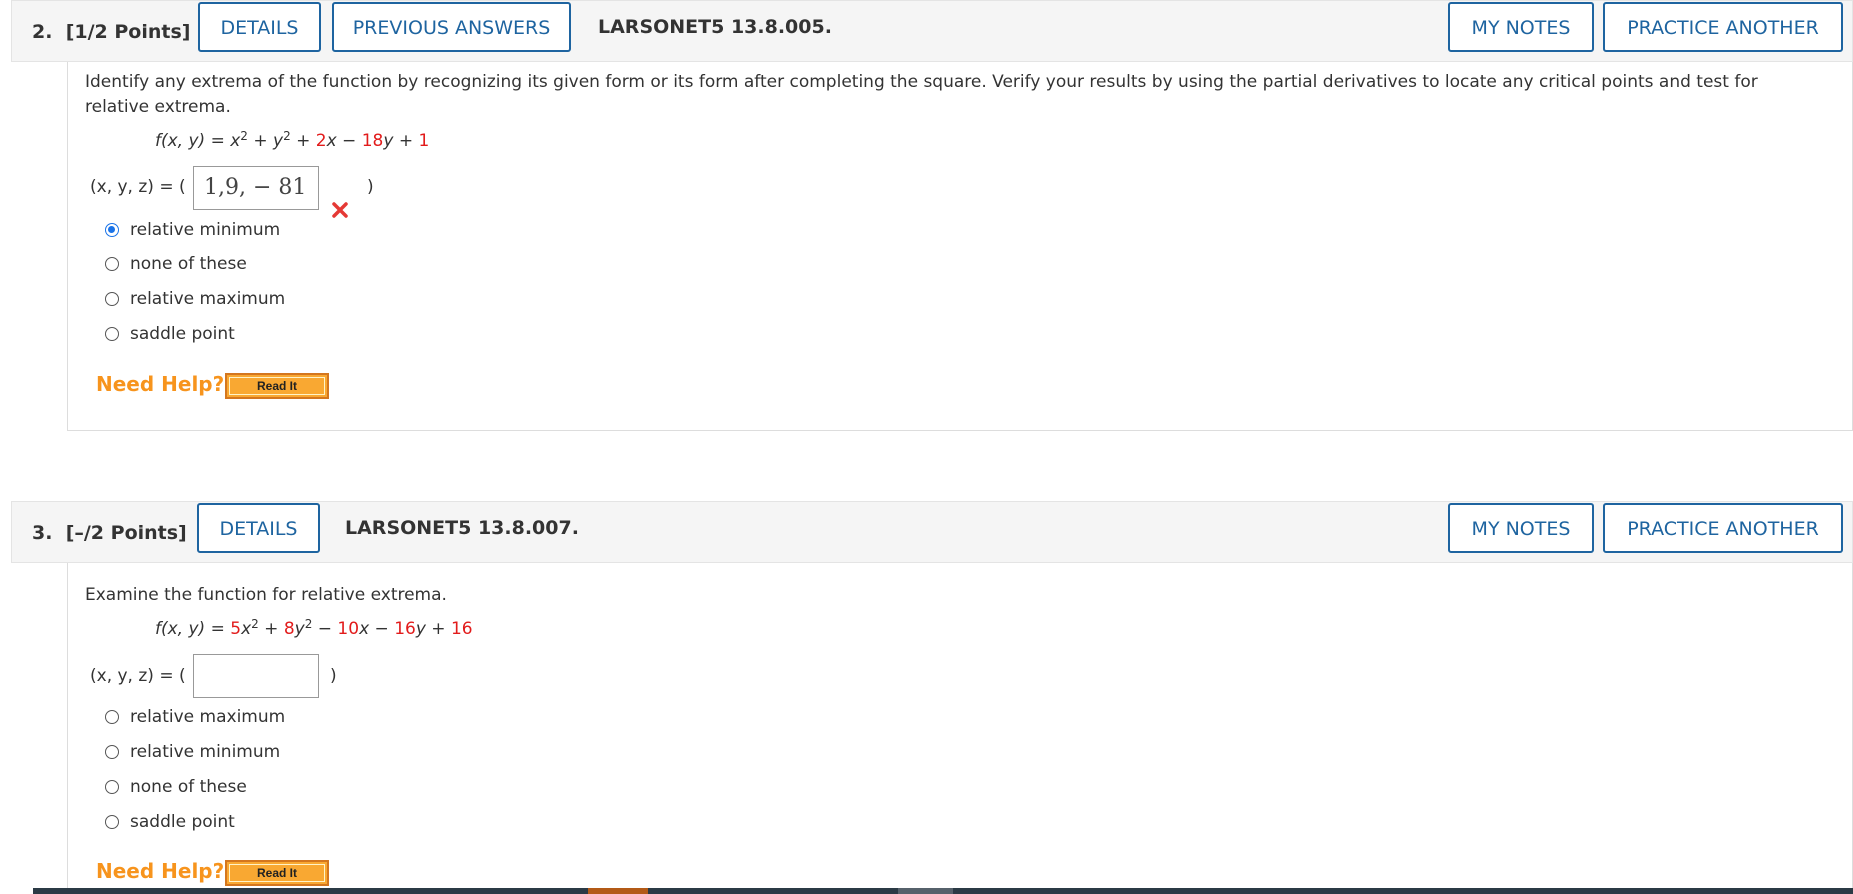 This screenshot has height=894, width=1853. I want to click on q3-practice-another-button: PRACTICE ANOTHER, so click(1723, 528).